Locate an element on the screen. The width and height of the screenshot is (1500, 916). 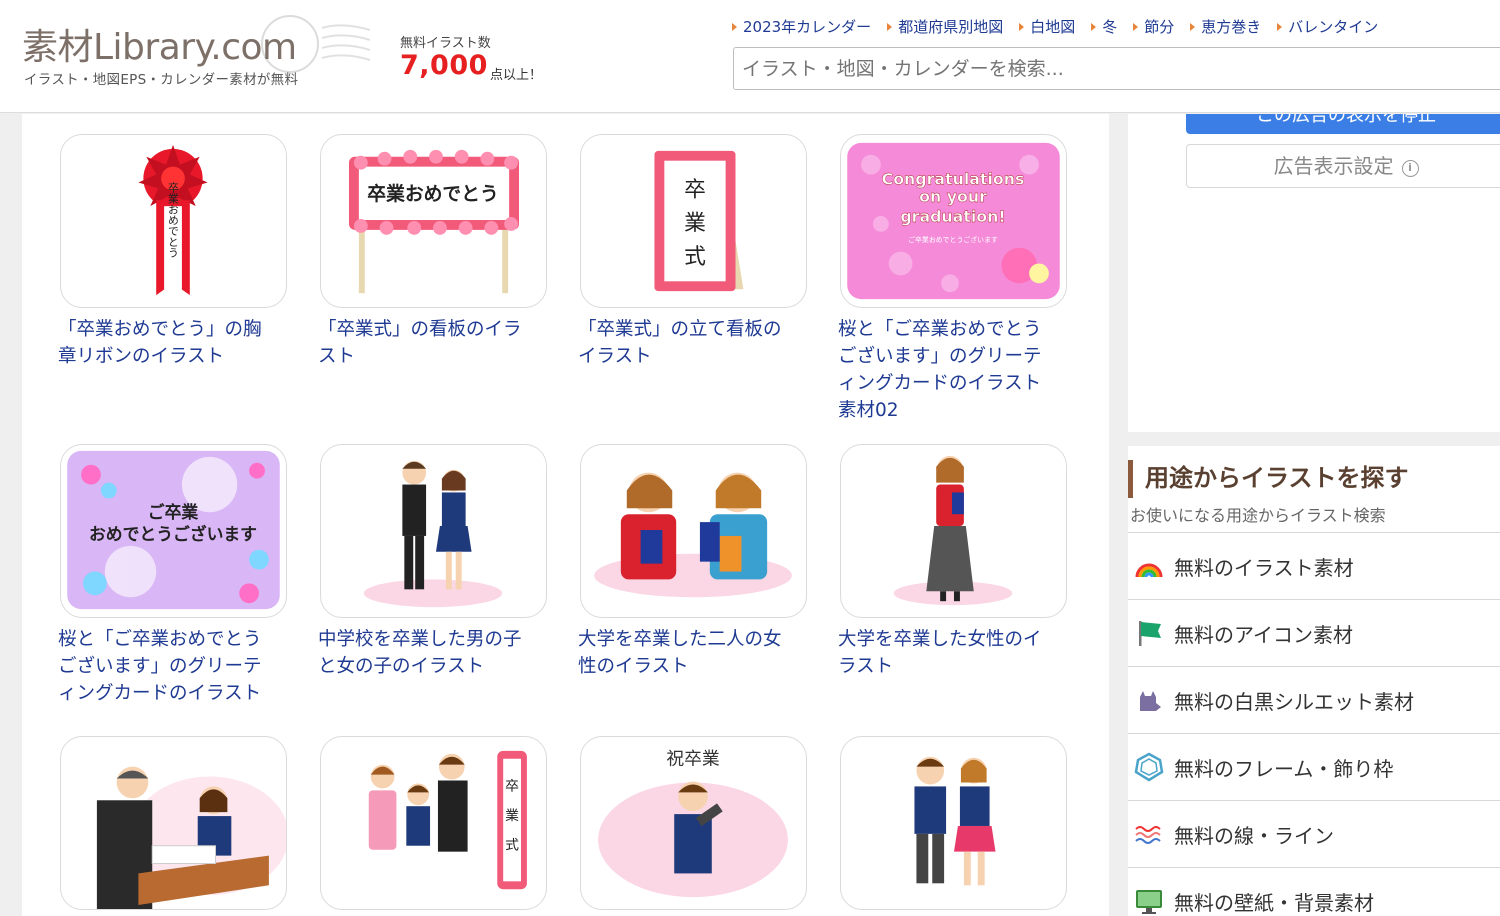
stop-ad-button: この広告の表示を停止 is located at coordinates (1343, 124).